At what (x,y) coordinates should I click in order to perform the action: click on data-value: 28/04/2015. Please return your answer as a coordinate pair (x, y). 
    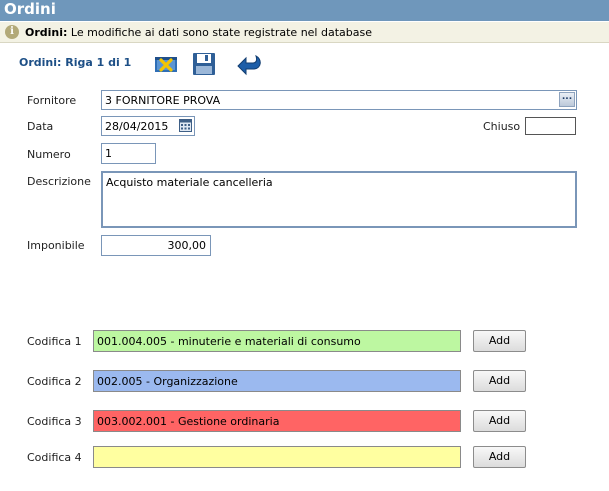
    Looking at the image, I should click on (137, 126).